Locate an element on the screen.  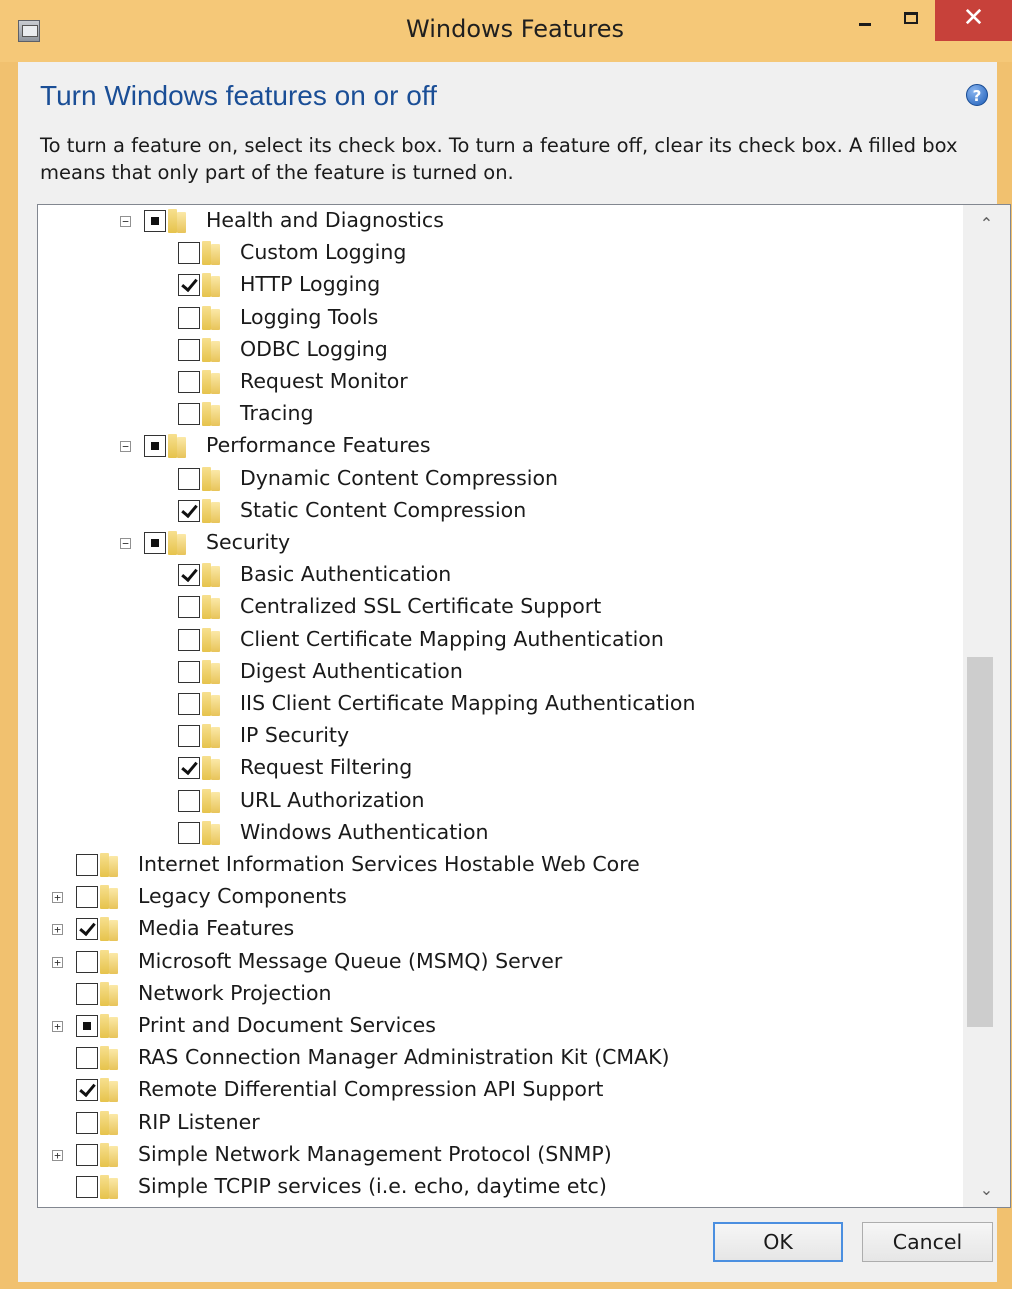
feature-row: RIP Listener is located at coordinates (500, 1124).